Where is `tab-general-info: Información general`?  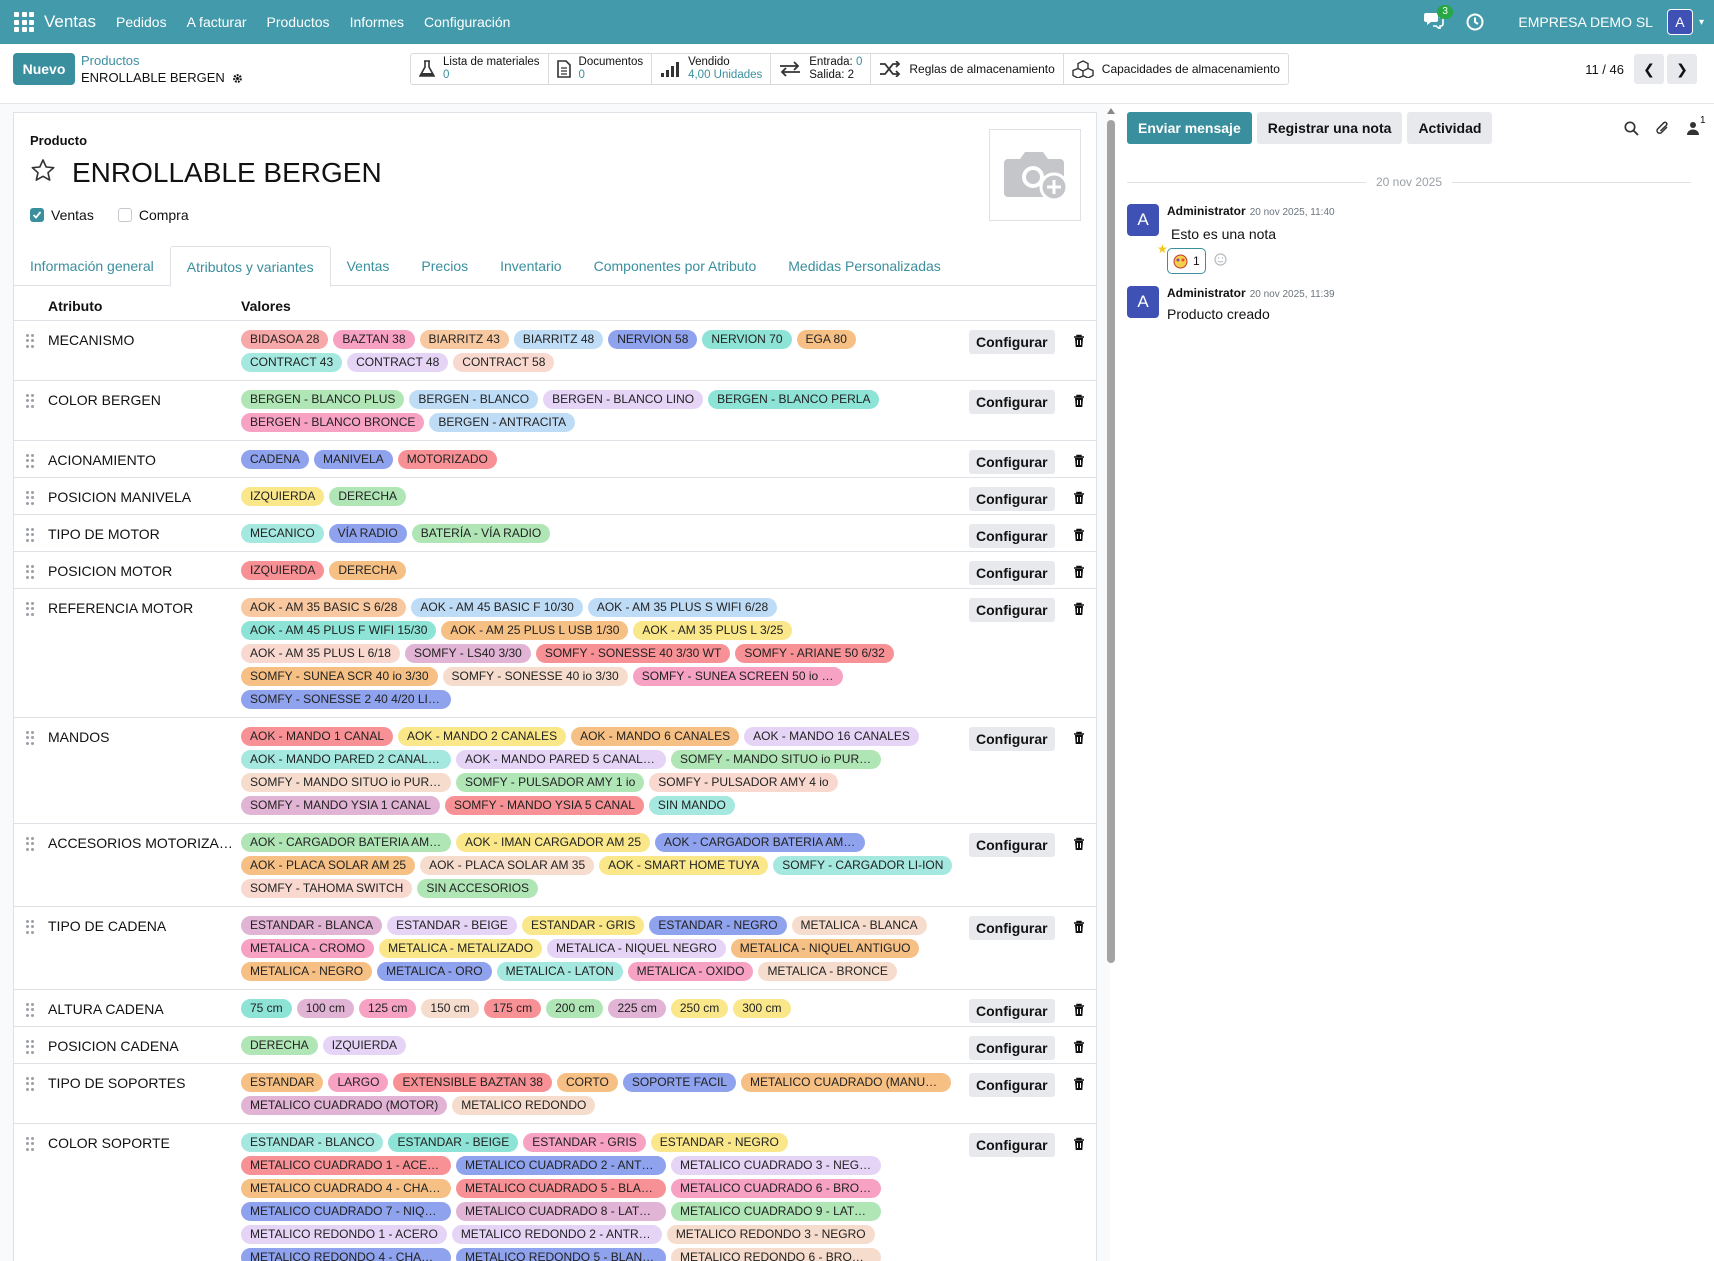 tab-general-info: Información general is located at coordinates (92, 266).